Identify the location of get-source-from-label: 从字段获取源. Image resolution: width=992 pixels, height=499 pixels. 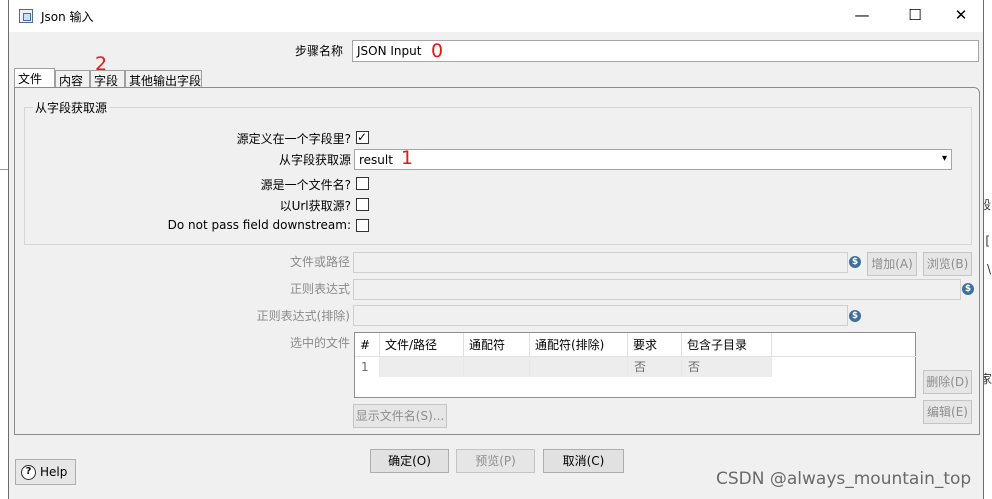
(314, 160).